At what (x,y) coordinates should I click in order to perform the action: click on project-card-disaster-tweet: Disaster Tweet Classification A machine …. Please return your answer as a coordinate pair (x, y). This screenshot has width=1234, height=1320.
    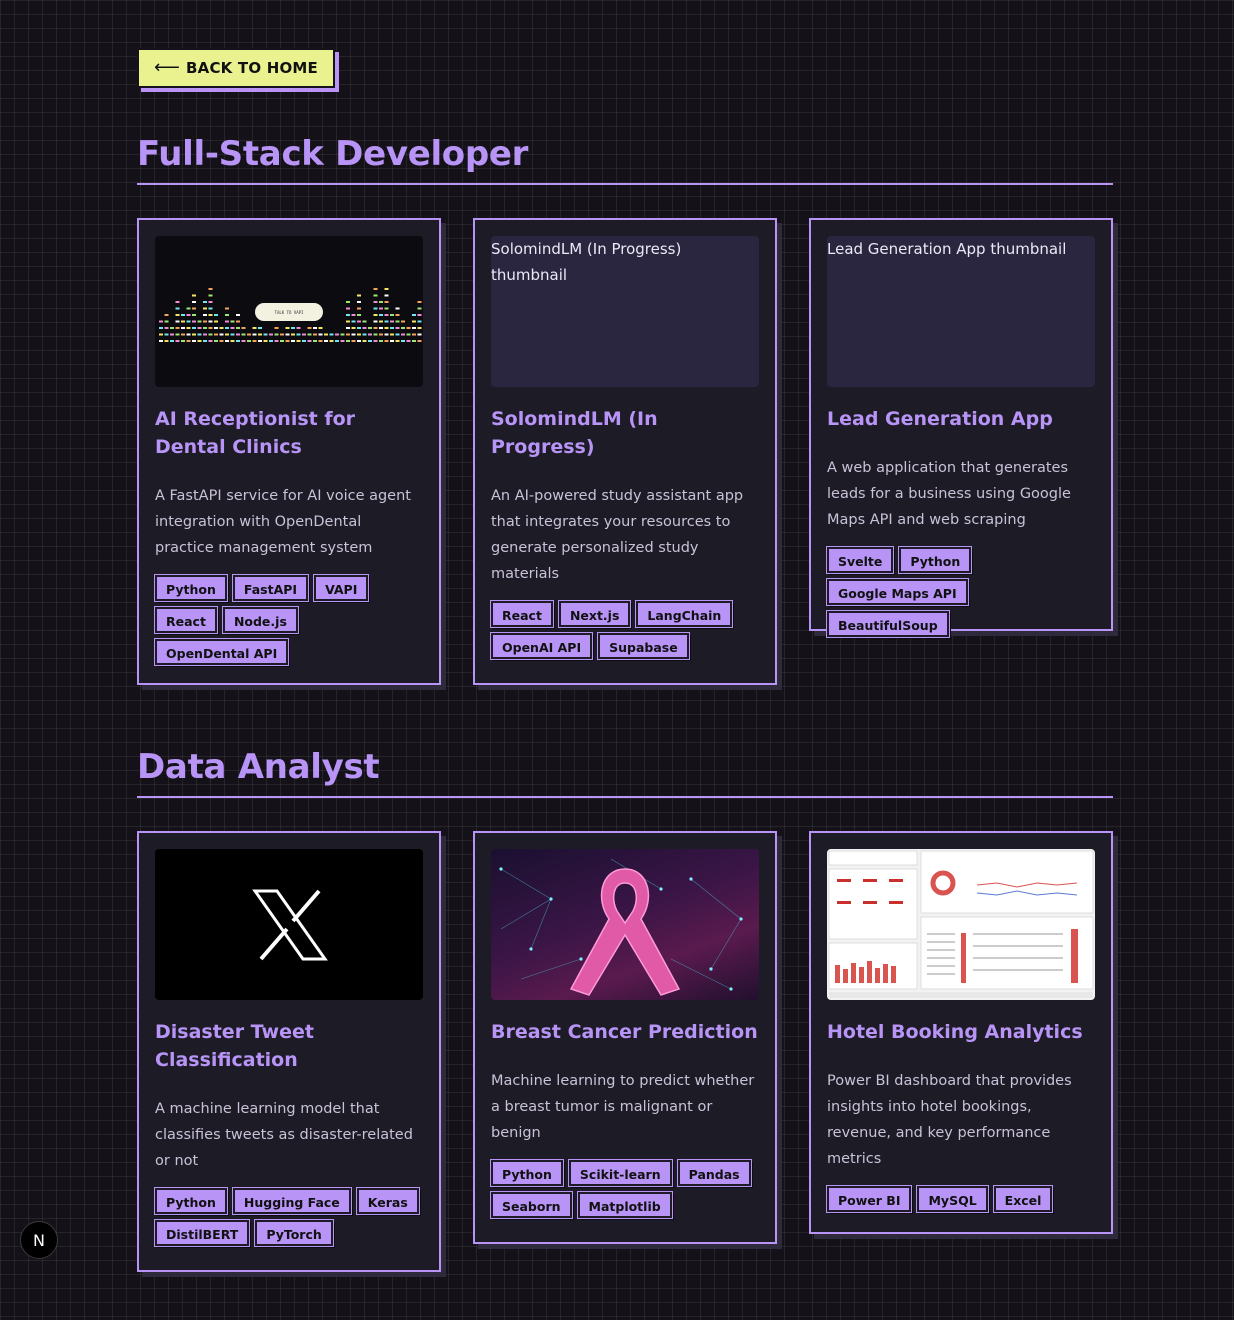
    Looking at the image, I should click on (289, 1051).